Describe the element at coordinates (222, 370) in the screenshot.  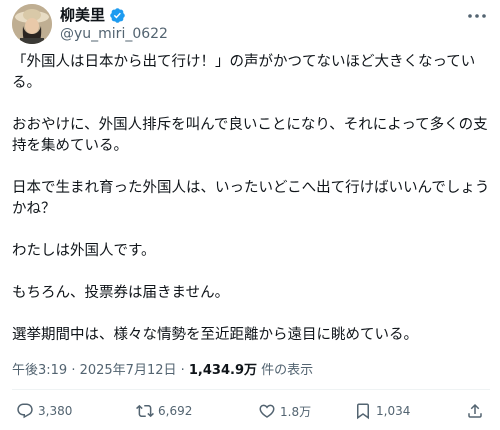
I see `views-count: 1,434.9万` at that location.